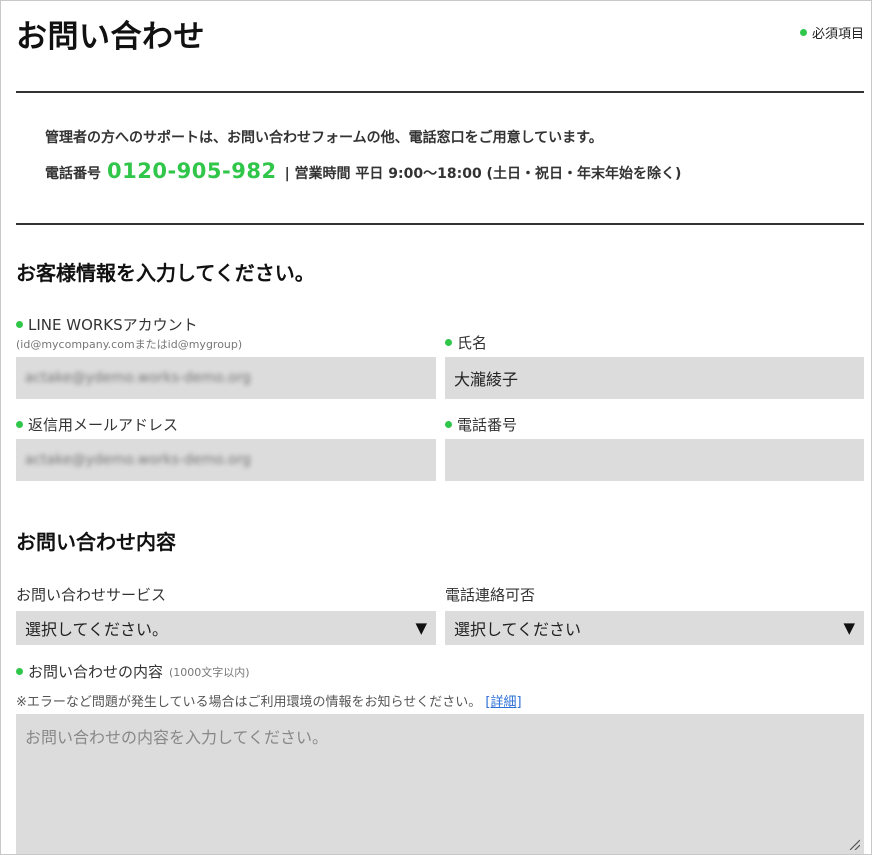  Describe the element at coordinates (73, 174) in the screenshot. I see `support-phone-label: 電話番号` at that location.